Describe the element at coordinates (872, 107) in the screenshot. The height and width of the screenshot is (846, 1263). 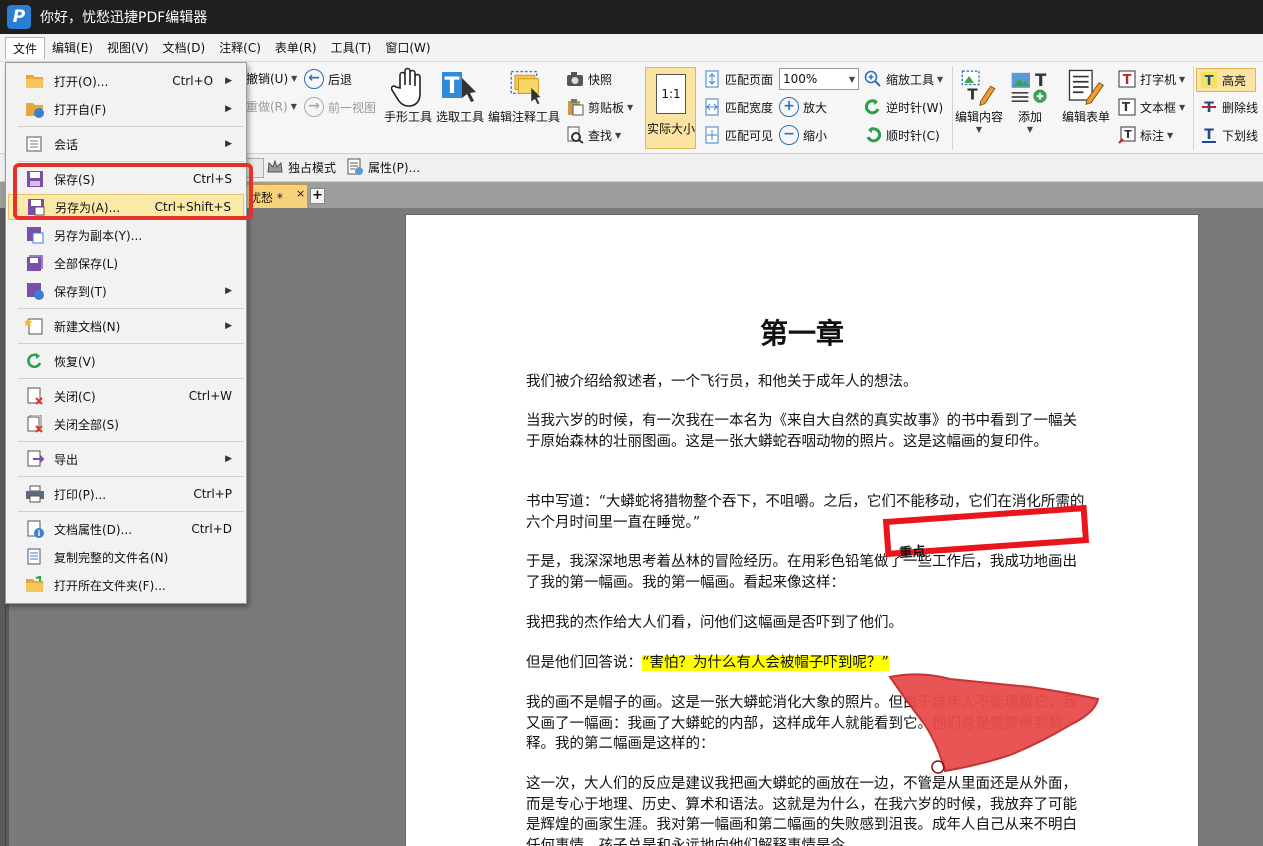
I see `rotate-ccw-icon` at that location.